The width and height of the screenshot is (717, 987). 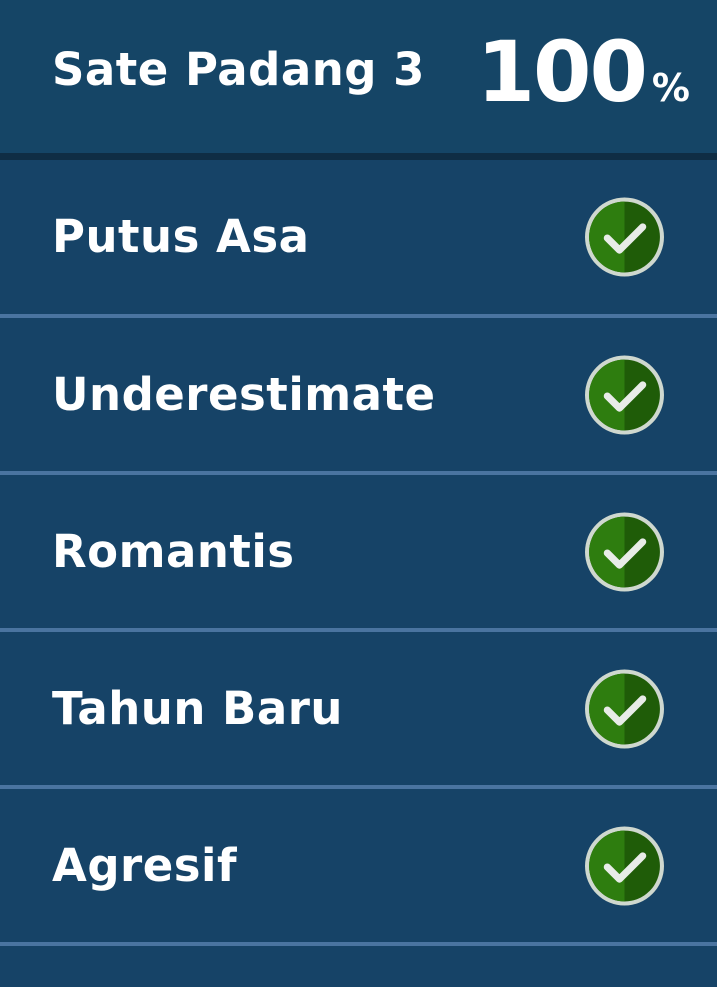 What do you see at coordinates (197, 708) in the screenshot?
I see `level-name: Tahun Baru` at bounding box center [197, 708].